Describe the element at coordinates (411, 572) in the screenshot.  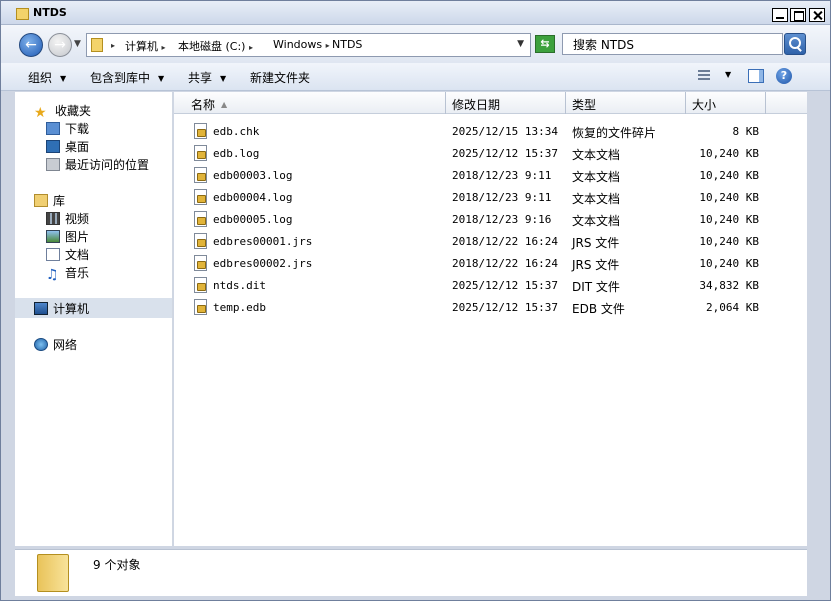
I see `details-pane: 9 个对象` at that location.